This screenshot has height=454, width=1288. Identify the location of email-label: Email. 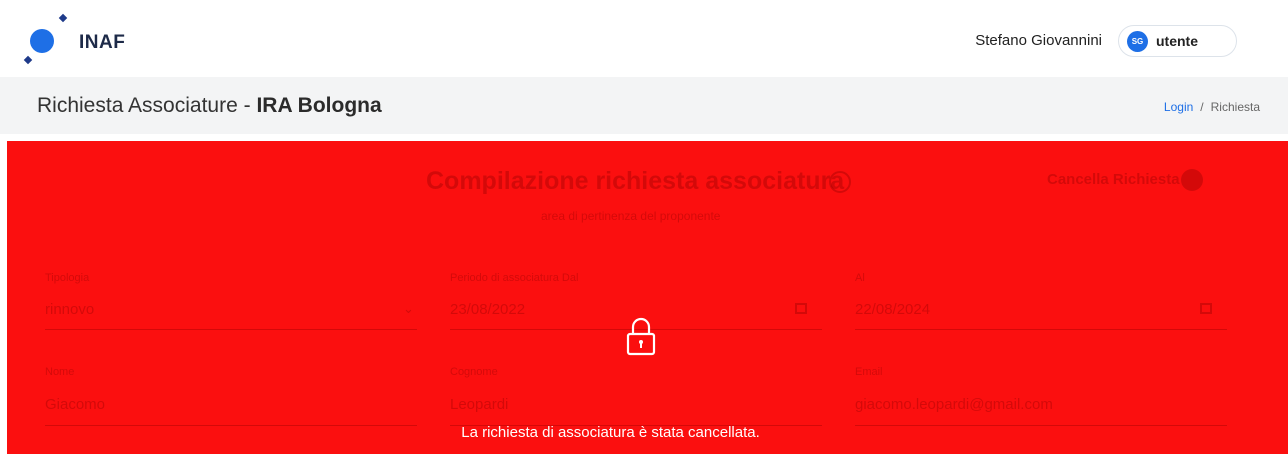
(869, 372).